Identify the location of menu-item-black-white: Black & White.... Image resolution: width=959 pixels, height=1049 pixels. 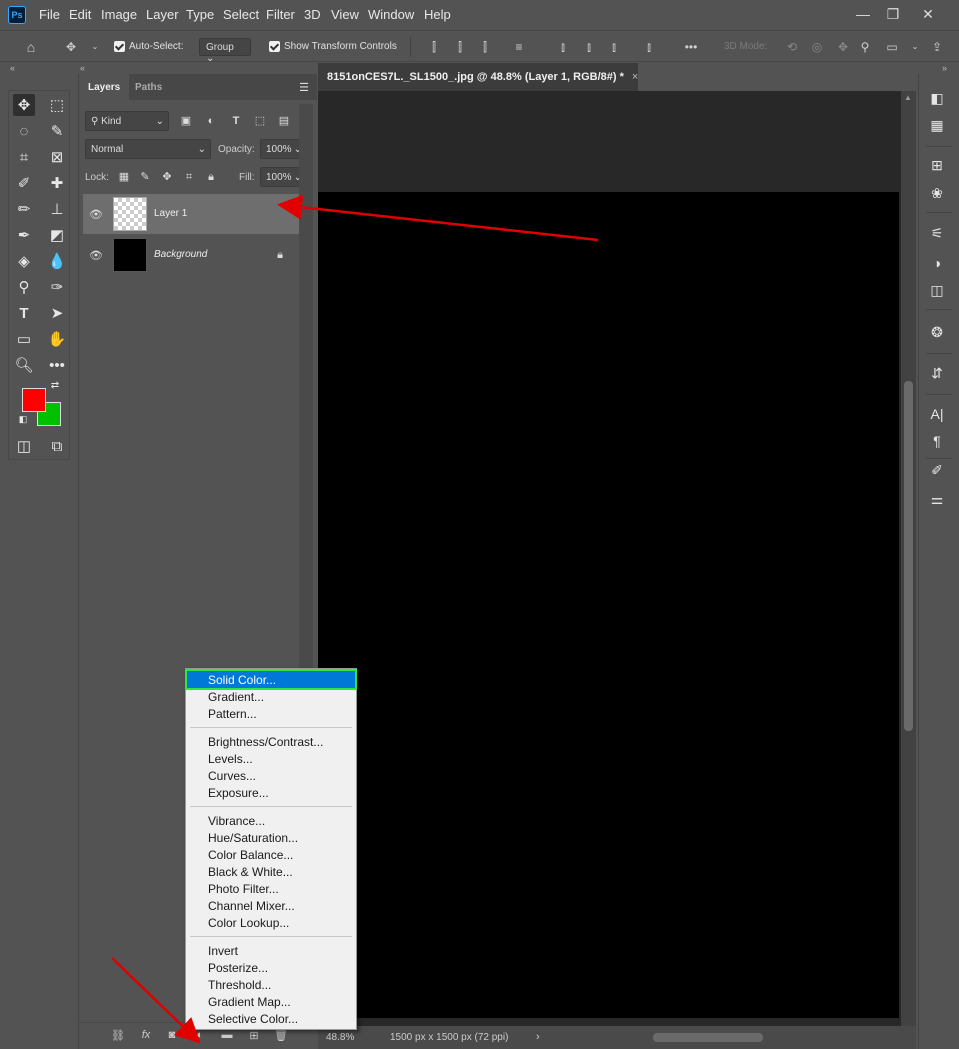
(271, 871).